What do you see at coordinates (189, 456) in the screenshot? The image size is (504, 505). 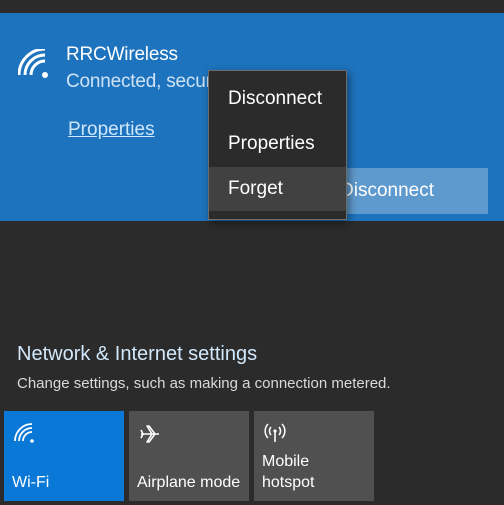 I see `airplane-mode-tile: Airplane mode` at bounding box center [189, 456].